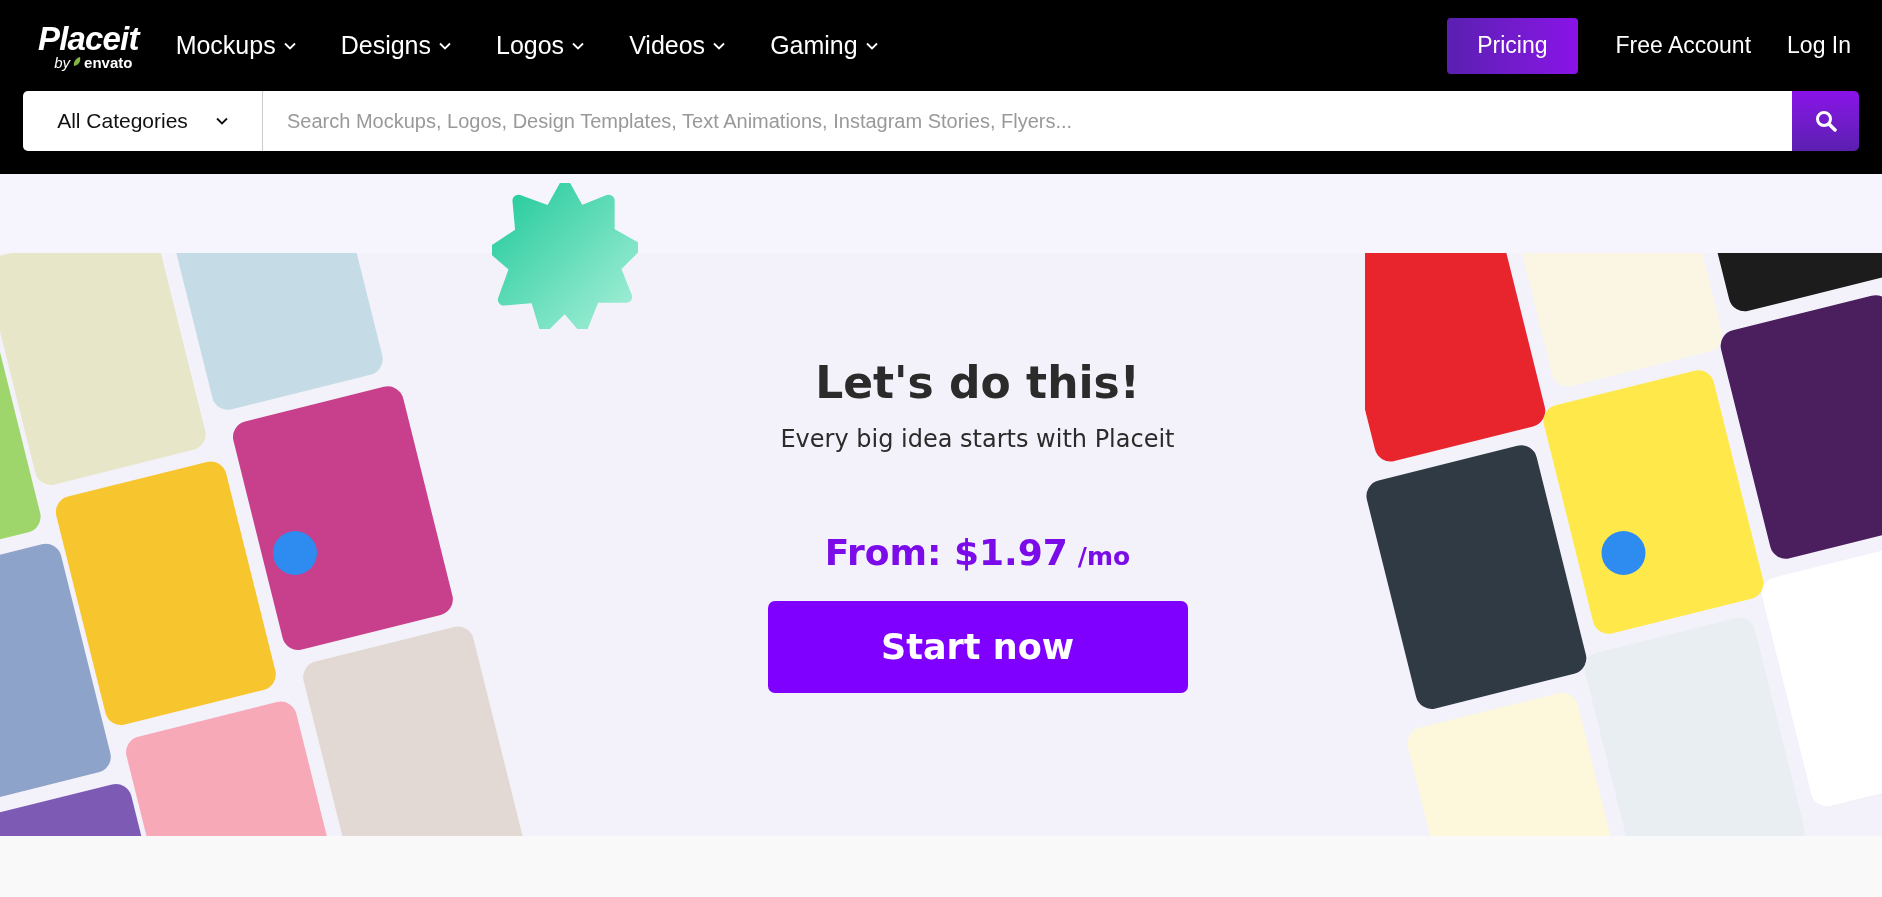  I want to click on category-dropdown: All Categories, so click(143, 121).